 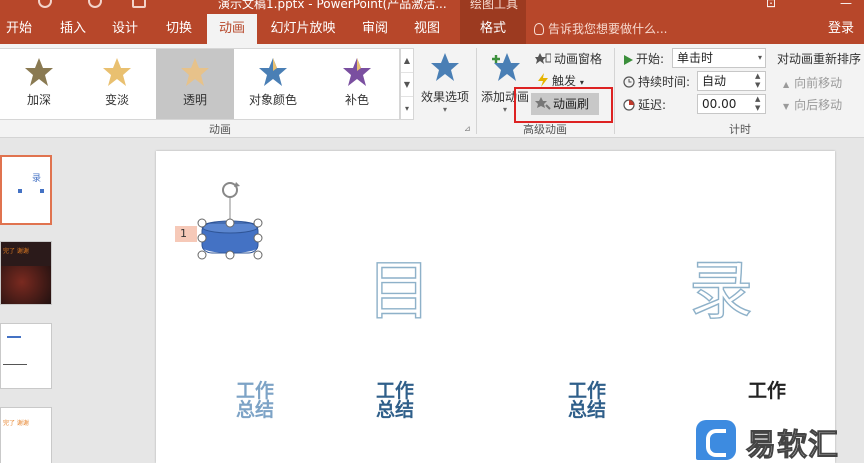 I want to click on slide-thumbnail-pane: 录 完了 谢谢 完了 谢谢, so click(x=36, y=301).